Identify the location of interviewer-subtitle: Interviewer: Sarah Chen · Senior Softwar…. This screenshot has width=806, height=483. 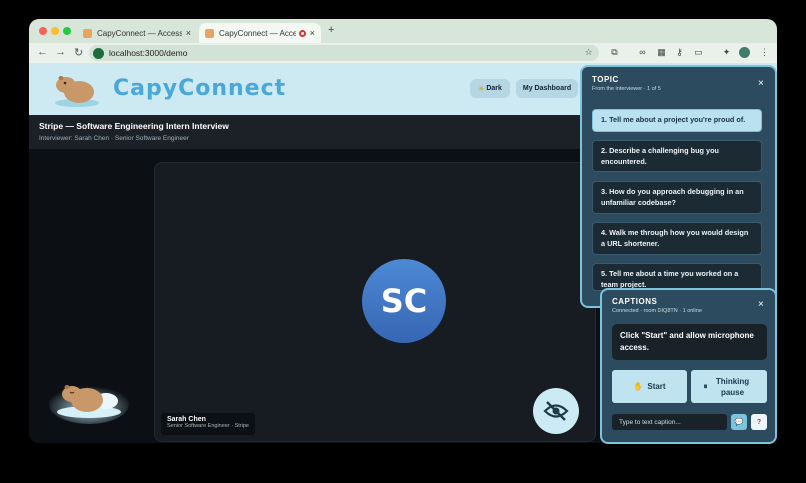
(114, 138).